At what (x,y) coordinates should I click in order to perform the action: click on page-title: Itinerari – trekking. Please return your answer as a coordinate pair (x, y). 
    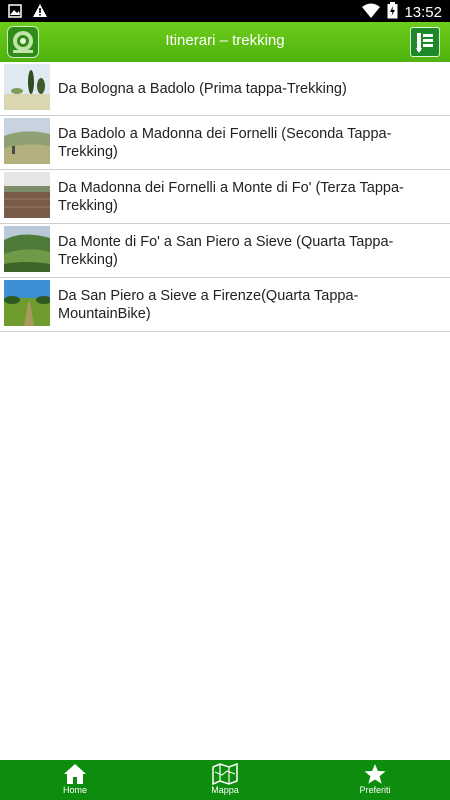
    Looking at the image, I should click on (225, 40).